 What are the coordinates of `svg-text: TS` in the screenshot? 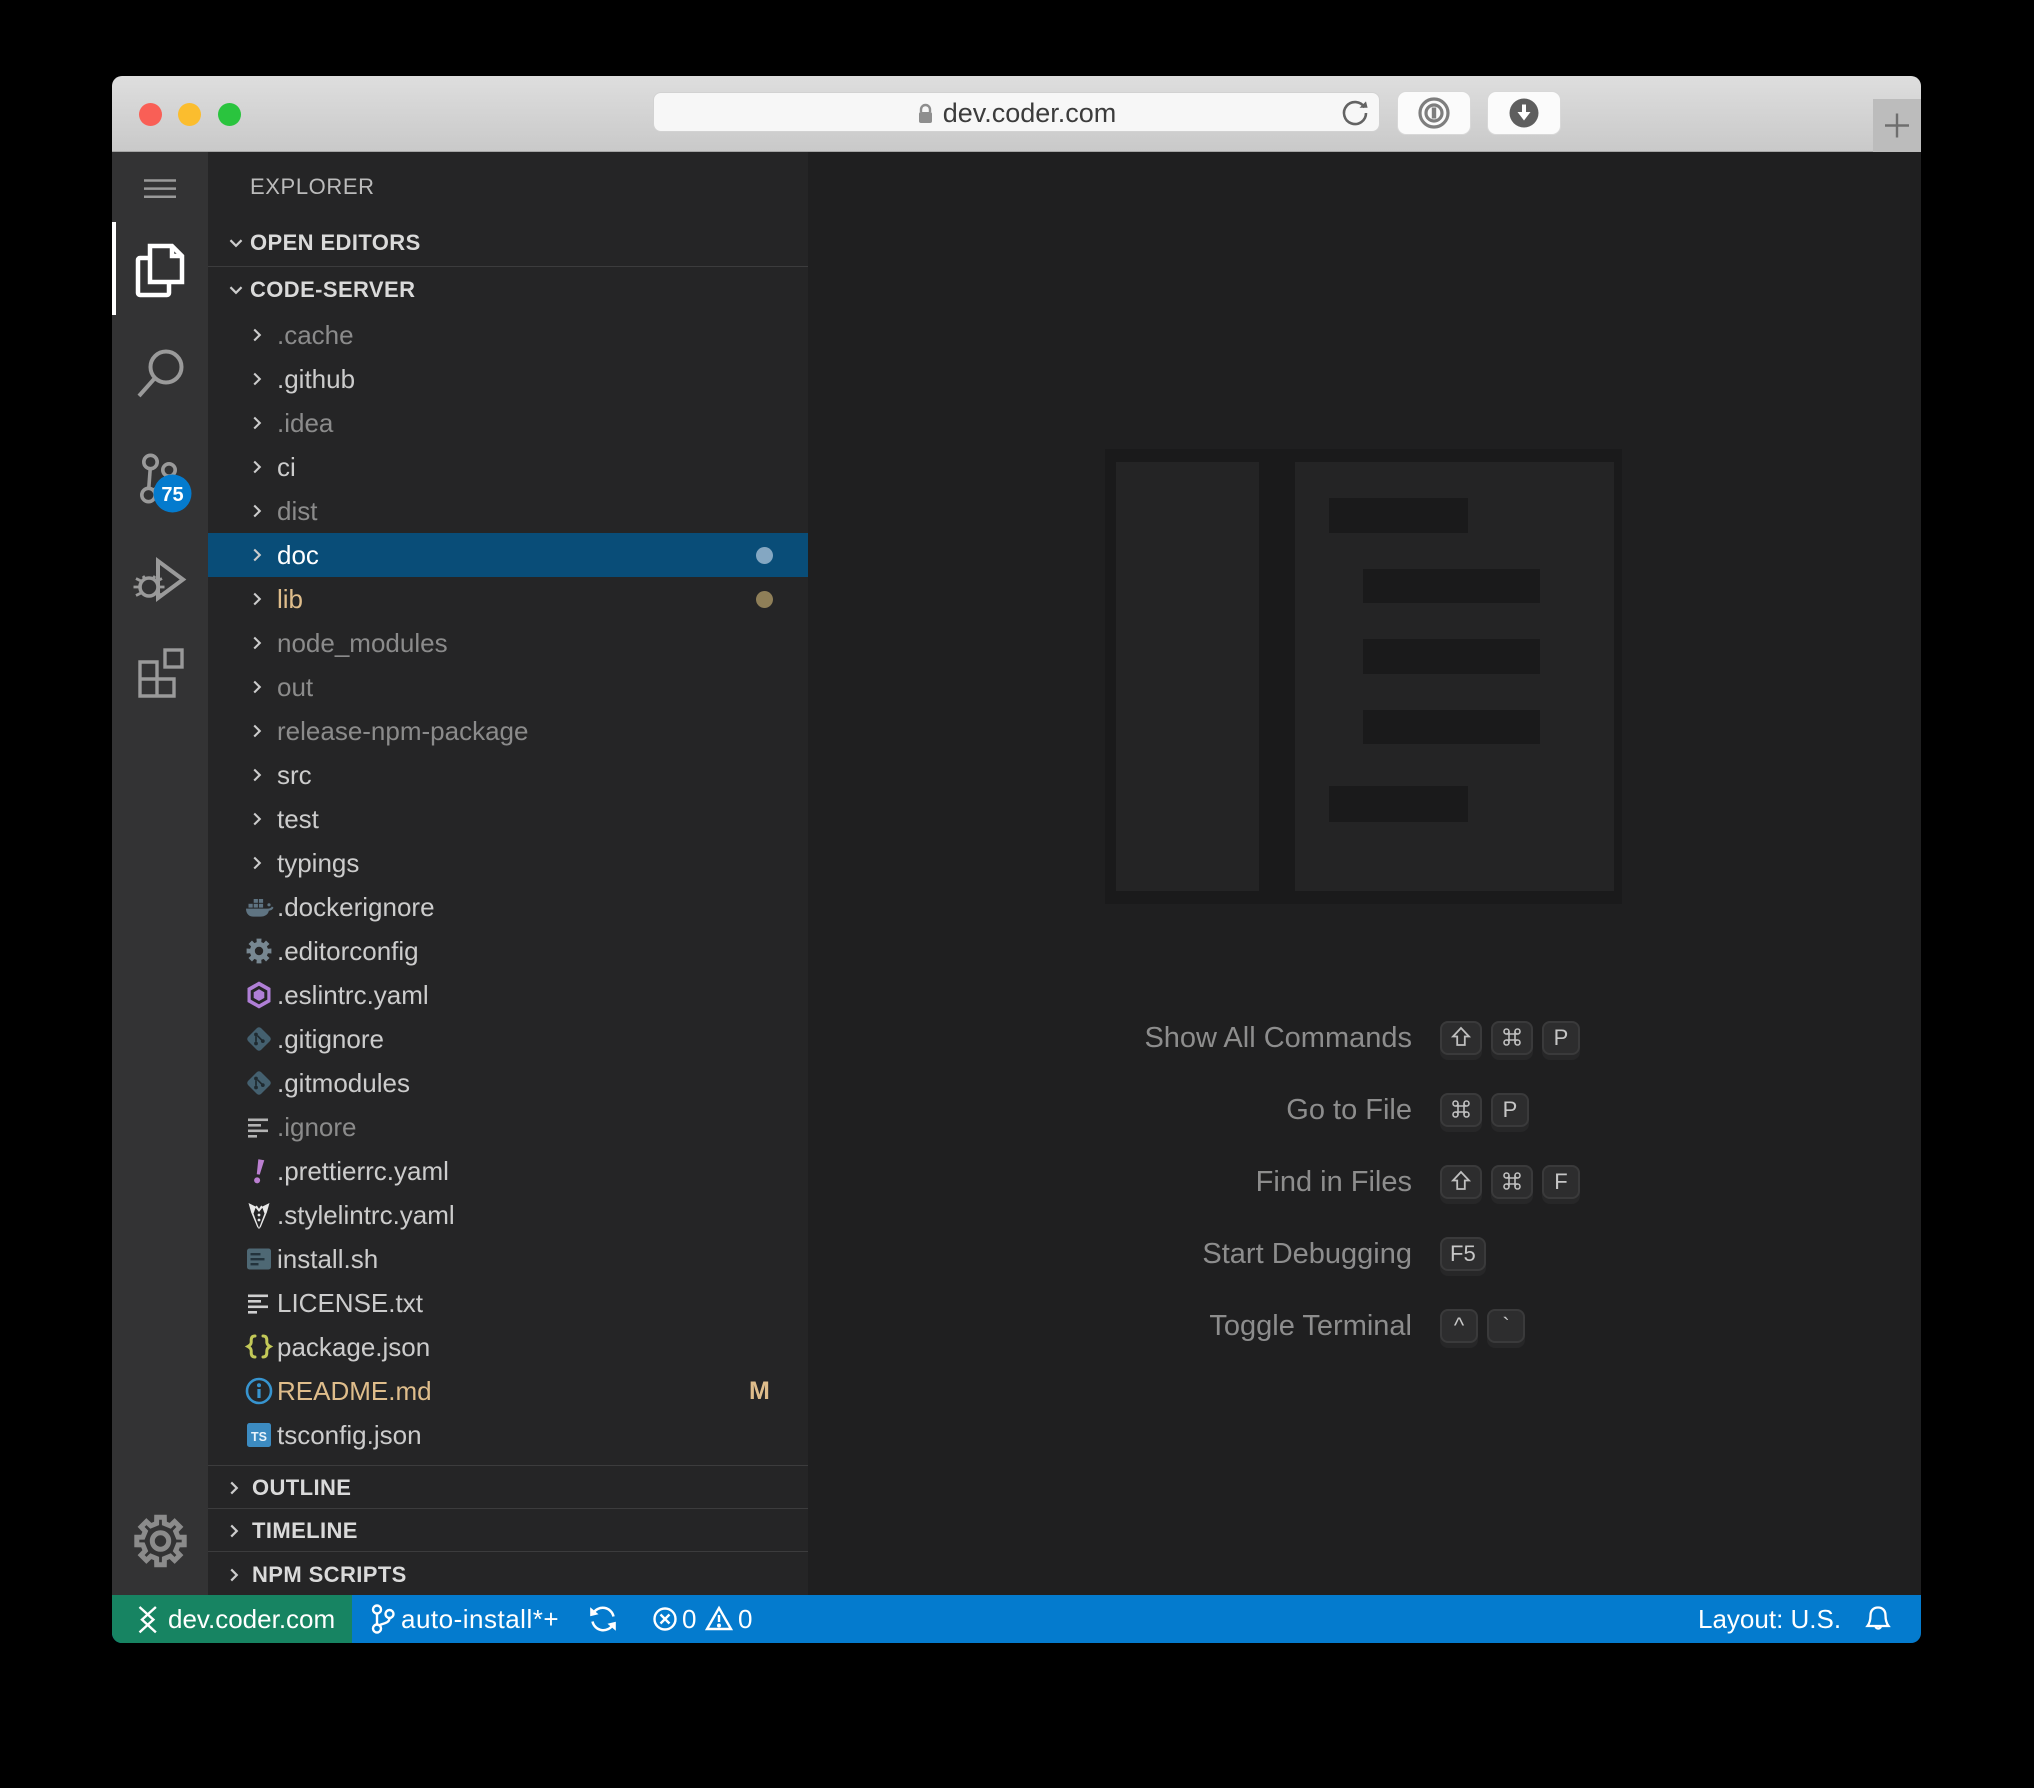 It's located at (259, 1437).